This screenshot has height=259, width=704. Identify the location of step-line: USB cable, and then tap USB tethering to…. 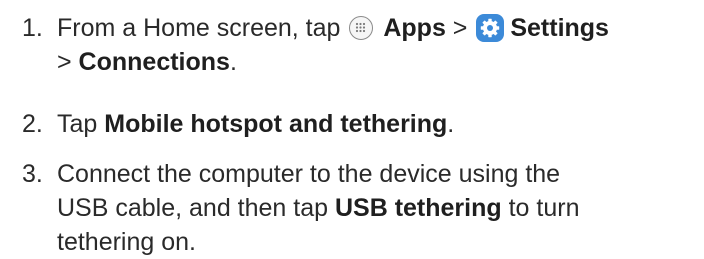
(377, 208).